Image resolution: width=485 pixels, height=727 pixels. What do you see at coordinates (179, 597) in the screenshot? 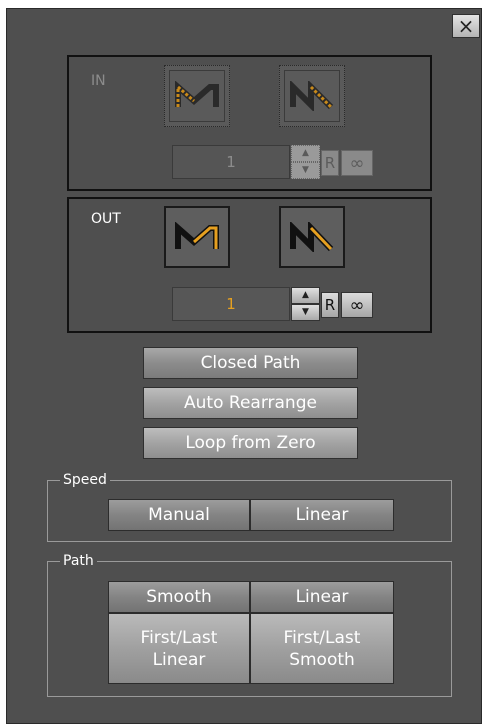
I see `path-smooth-button: Smooth` at bounding box center [179, 597].